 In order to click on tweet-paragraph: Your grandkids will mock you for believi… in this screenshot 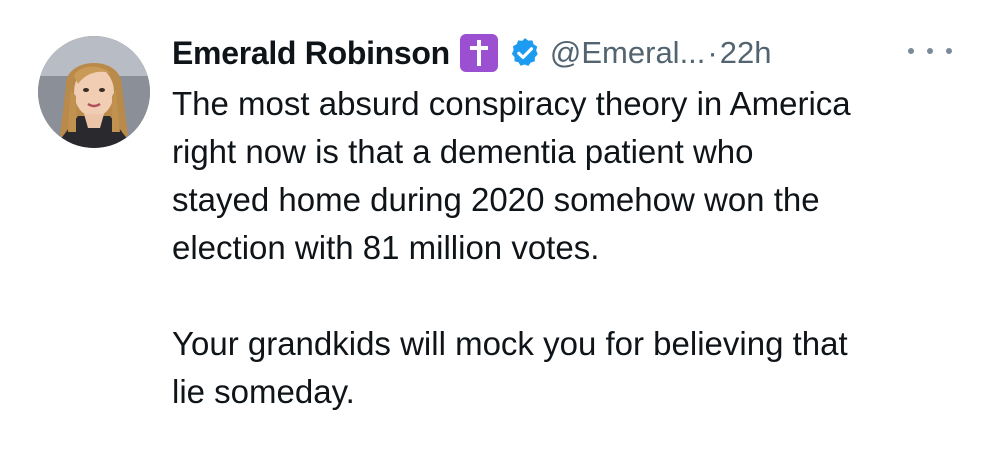, I will do `click(510, 367)`.